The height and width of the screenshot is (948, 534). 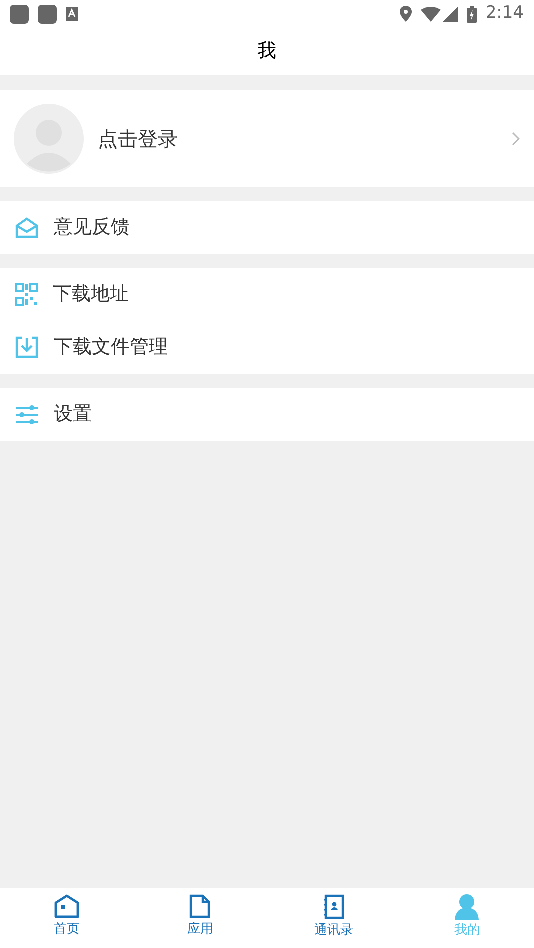 I want to click on document-icon, so click(x=200, y=906).